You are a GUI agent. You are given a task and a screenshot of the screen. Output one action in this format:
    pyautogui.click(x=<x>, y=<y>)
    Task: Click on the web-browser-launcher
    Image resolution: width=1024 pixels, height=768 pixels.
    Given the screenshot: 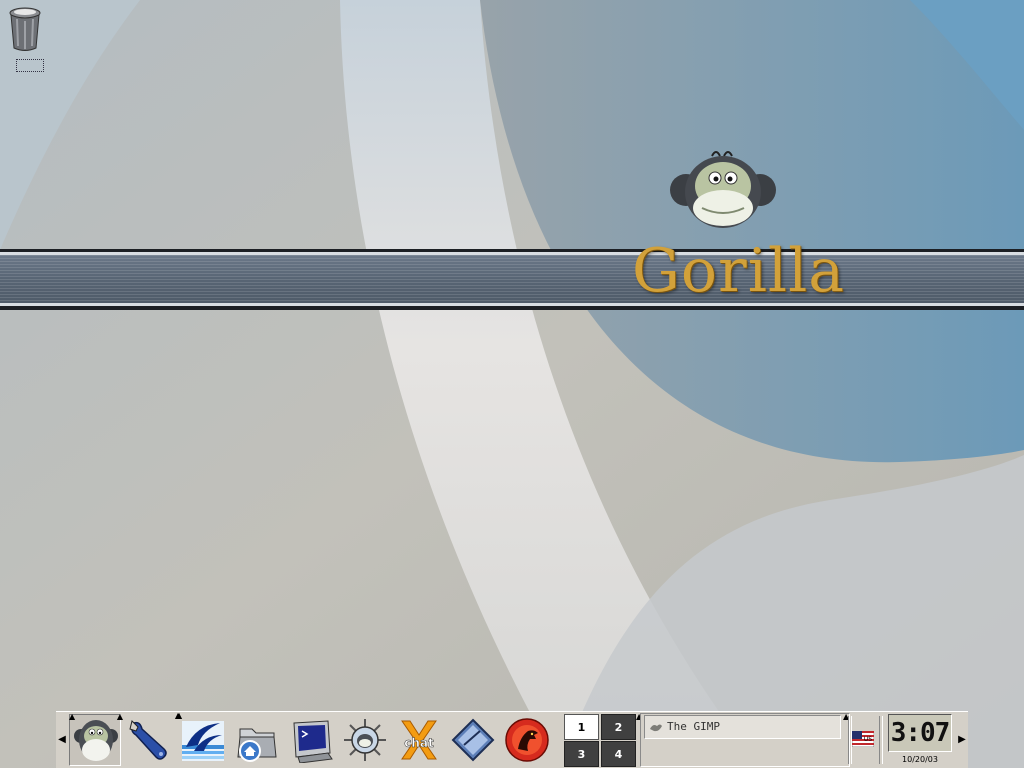 What is the action you would take?
    pyautogui.click(x=365, y=740)
    